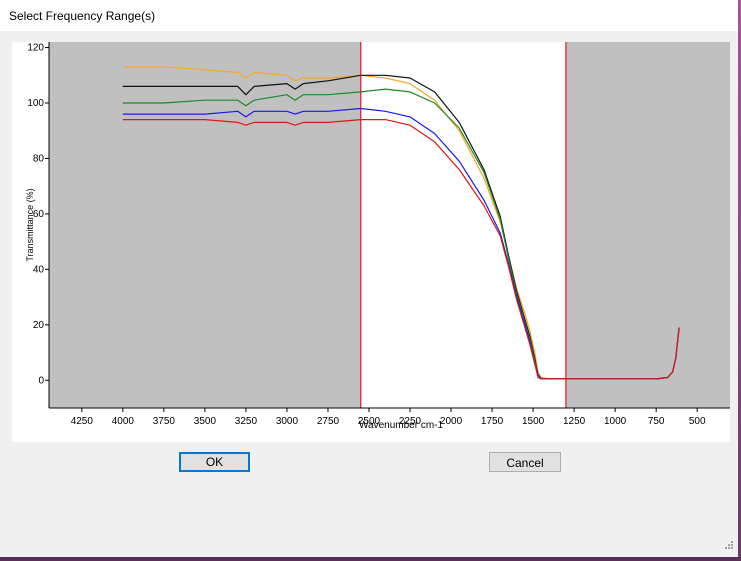 This screenshot has width=741, height=561. I want to click on resize-grip-icon, so click(728, 546).